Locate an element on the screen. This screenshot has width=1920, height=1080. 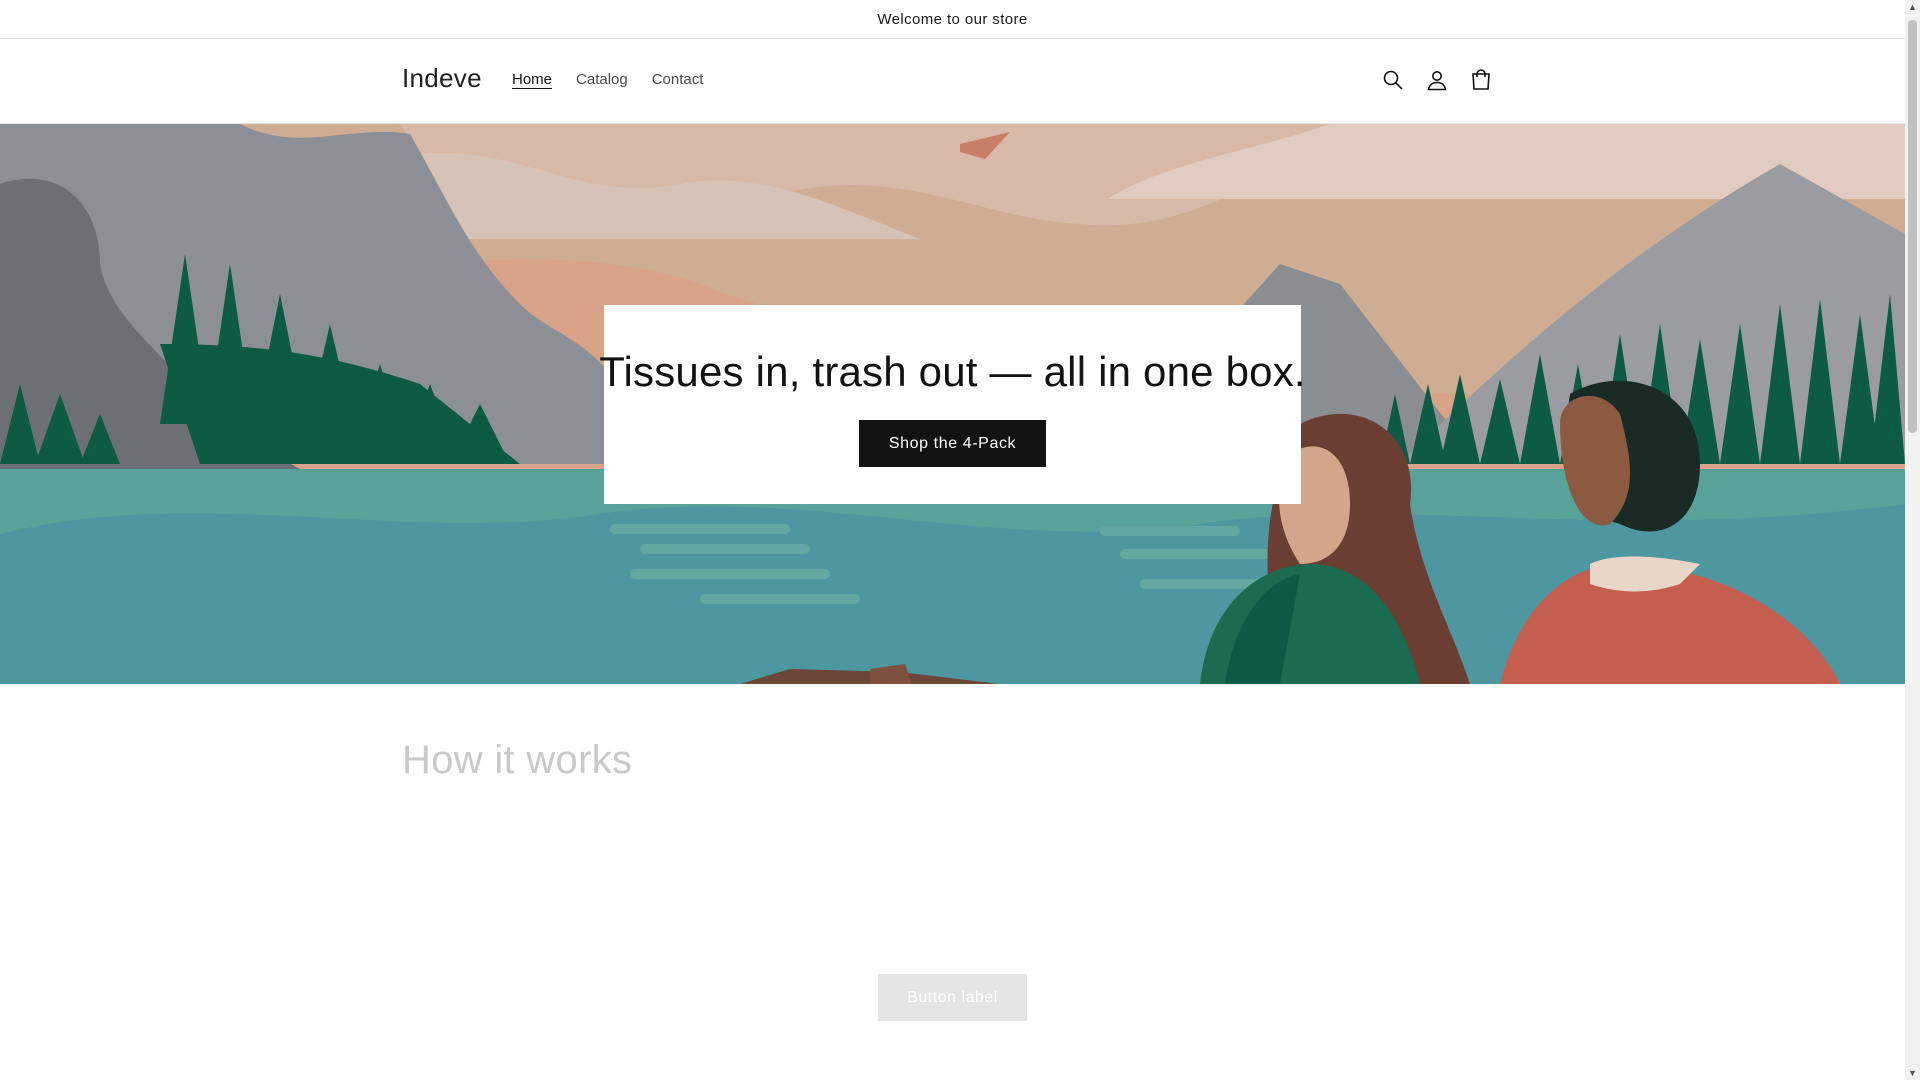
account-icon is located at coordinates (1437, 80).